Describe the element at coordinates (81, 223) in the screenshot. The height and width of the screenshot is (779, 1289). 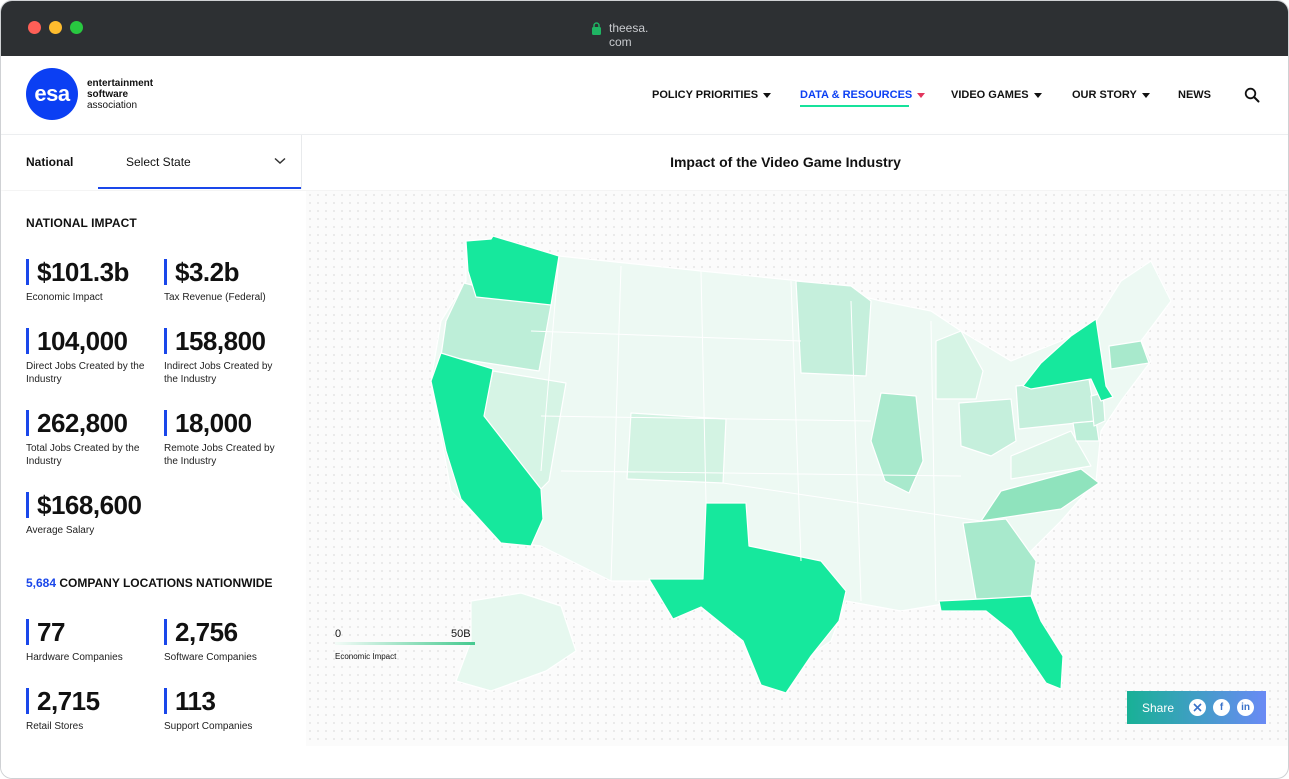
I see `national-impact-title: NATIONAL IMPACT` at that location.